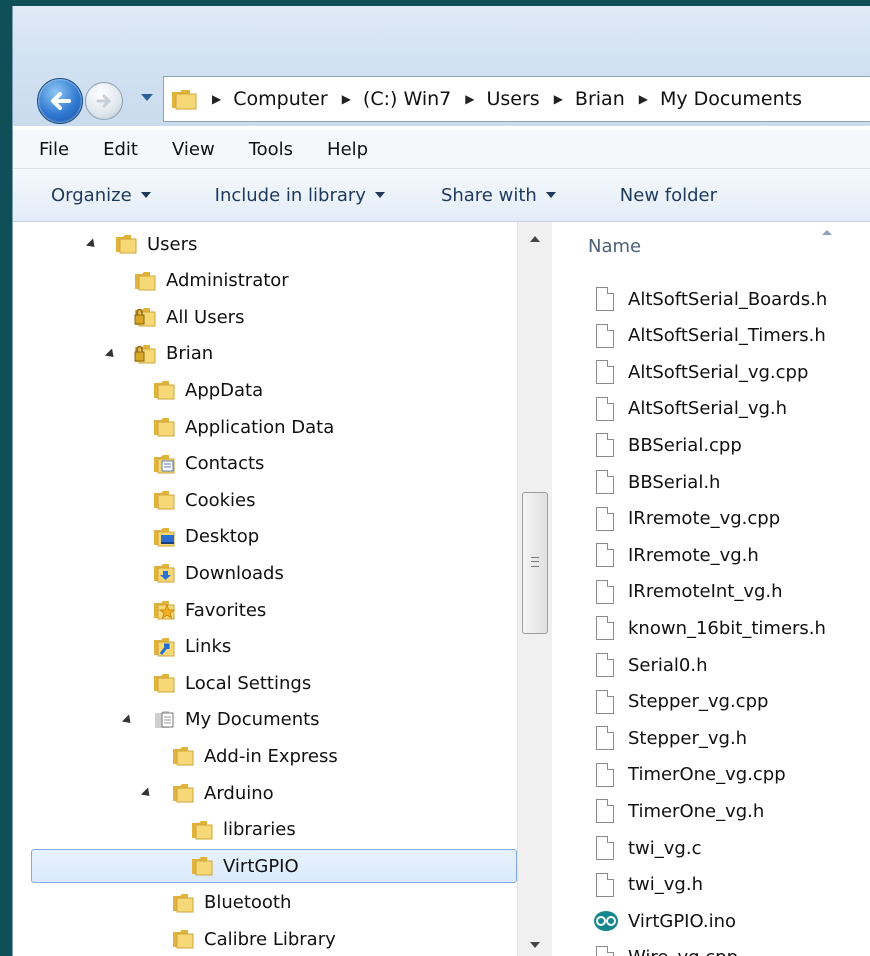 The width and height of the screenshot is (870, 956). I want to click on organize-button: Organize, so click(101, 195).